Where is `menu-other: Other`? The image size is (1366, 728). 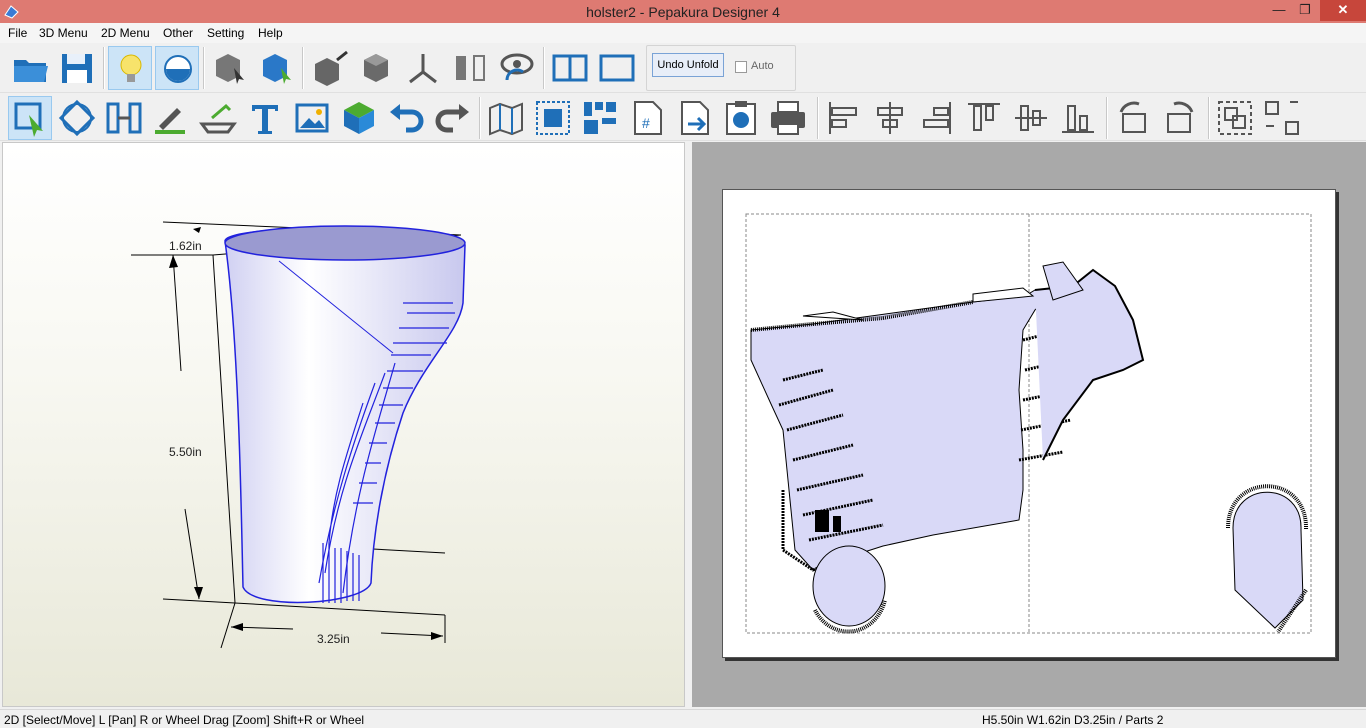
menu-other: Other is located at coordinates (178, 33).